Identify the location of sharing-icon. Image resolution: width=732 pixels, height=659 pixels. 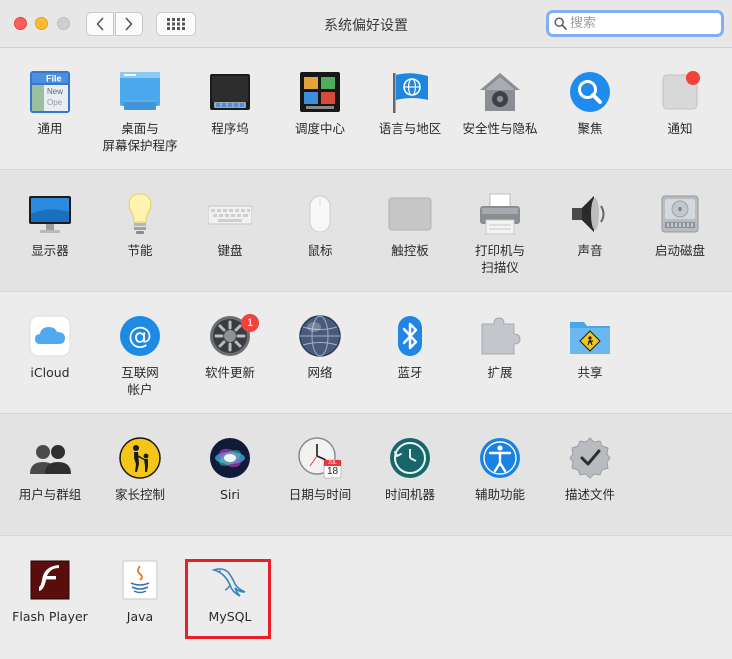
(590, 336).